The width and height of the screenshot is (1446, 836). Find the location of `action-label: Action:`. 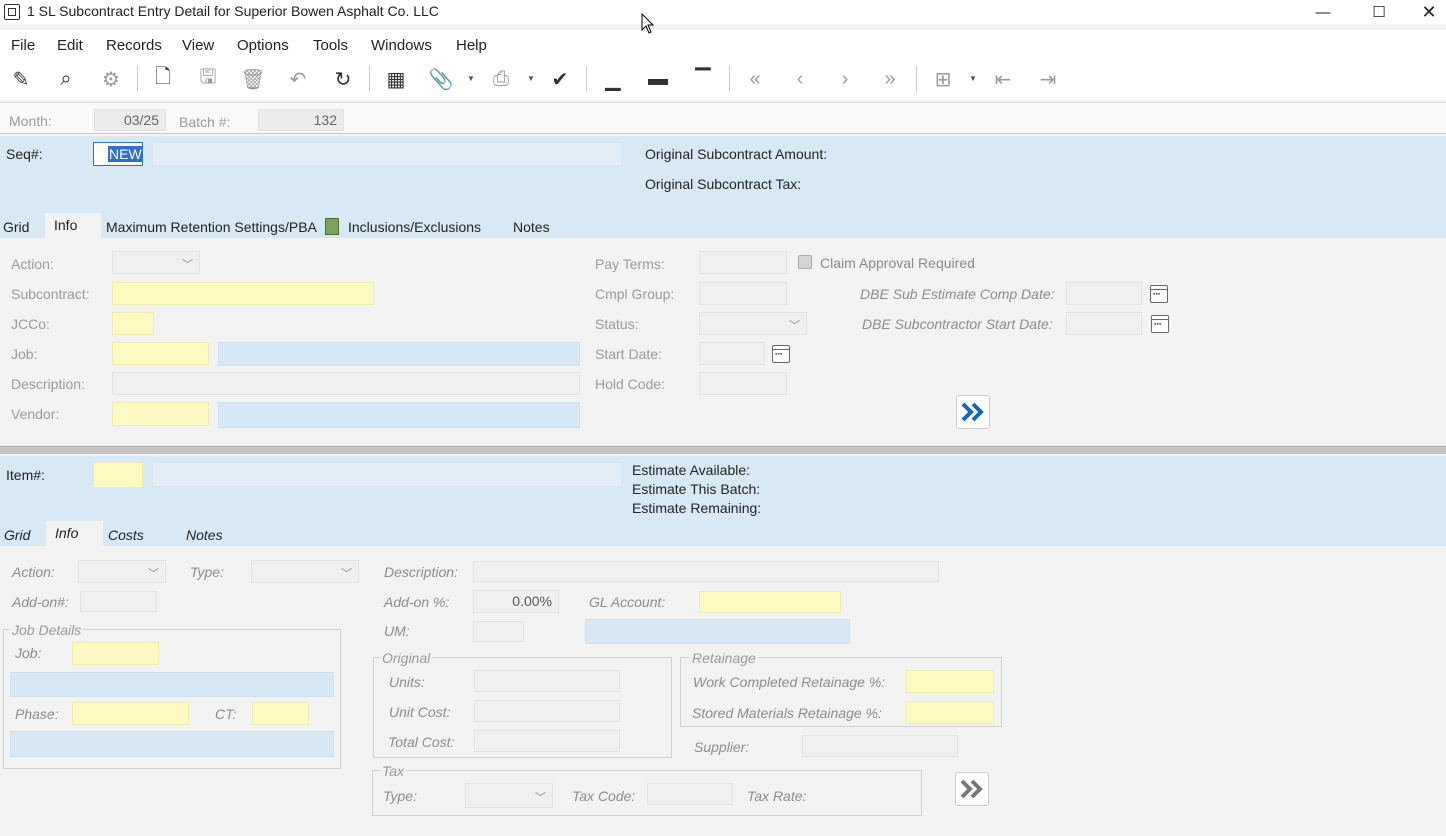

action-label: Action: is located at coordinates (32, 264).